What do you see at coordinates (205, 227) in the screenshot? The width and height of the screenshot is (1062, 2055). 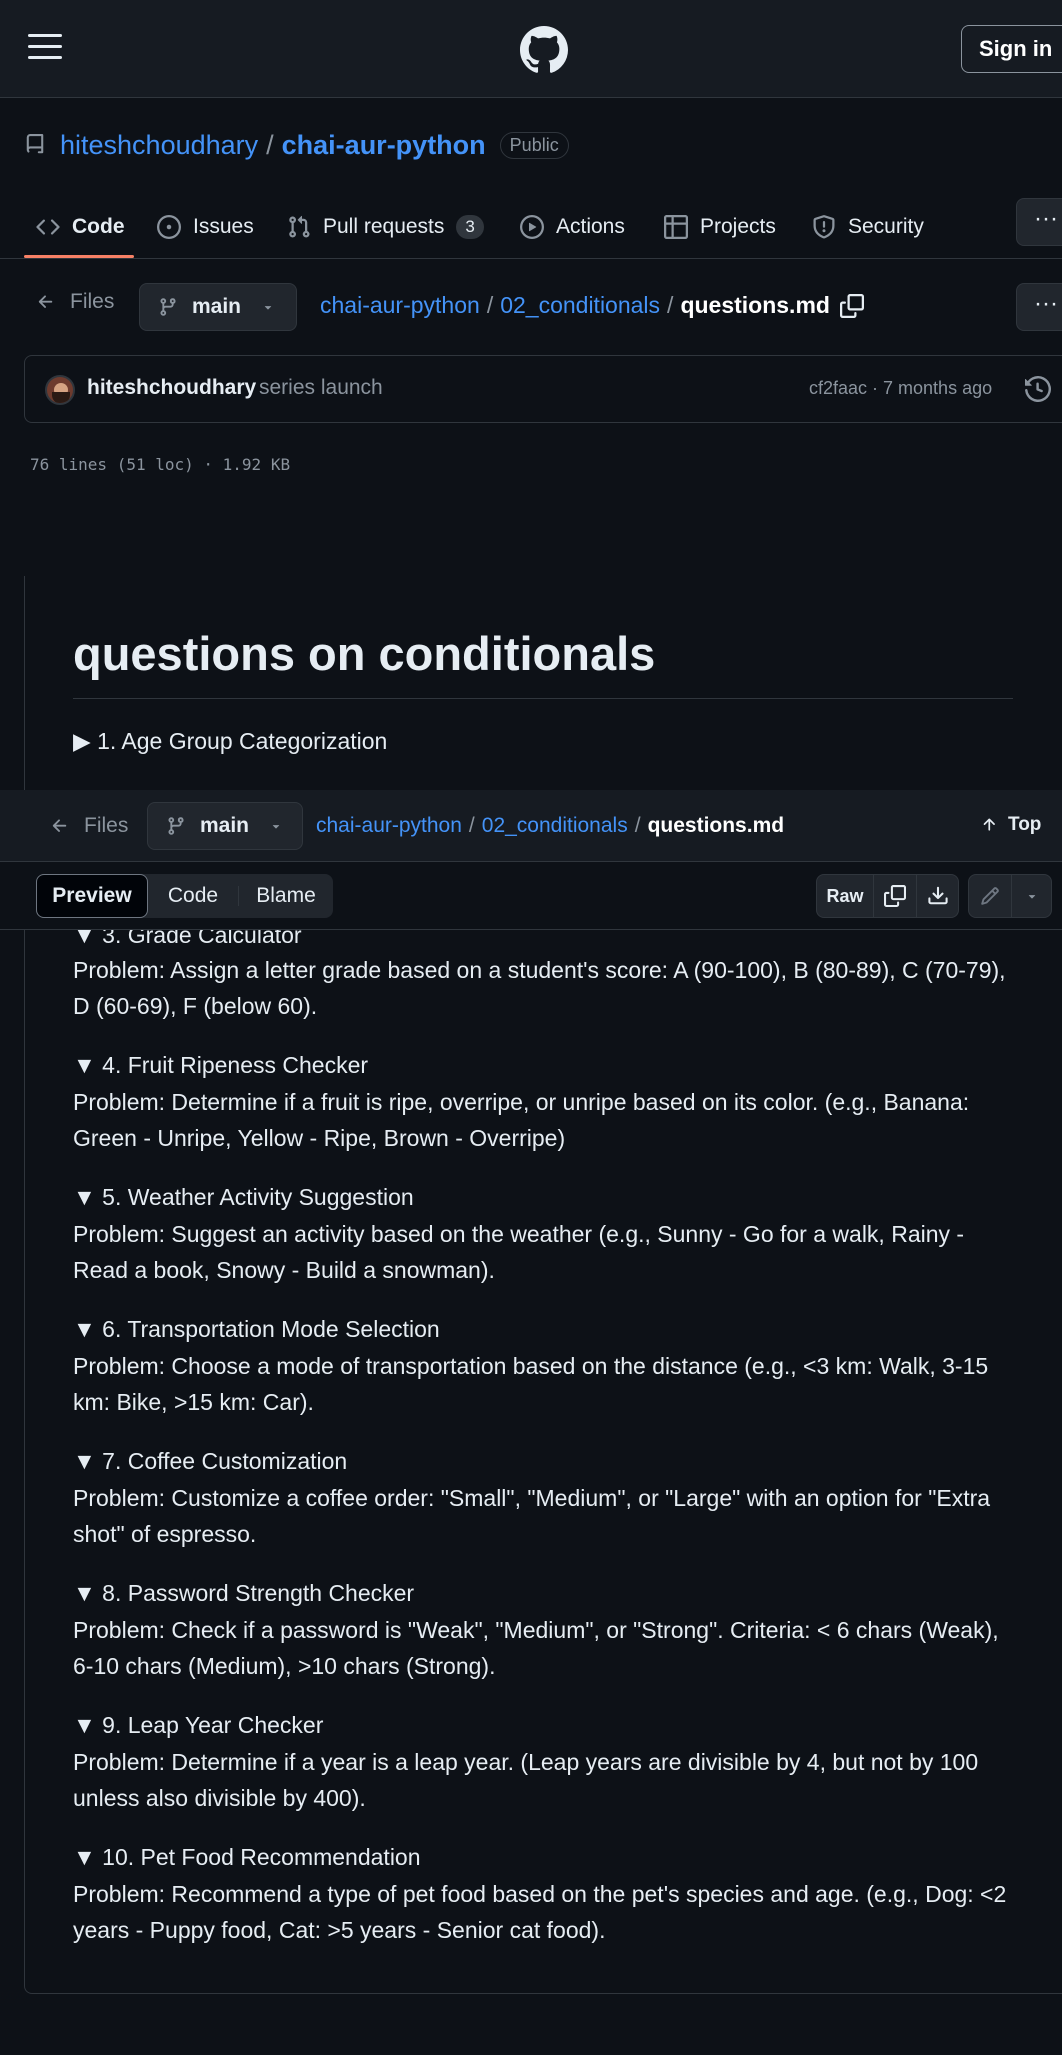 I see `tab-issues: Issues` at bounding box center [205, 227].